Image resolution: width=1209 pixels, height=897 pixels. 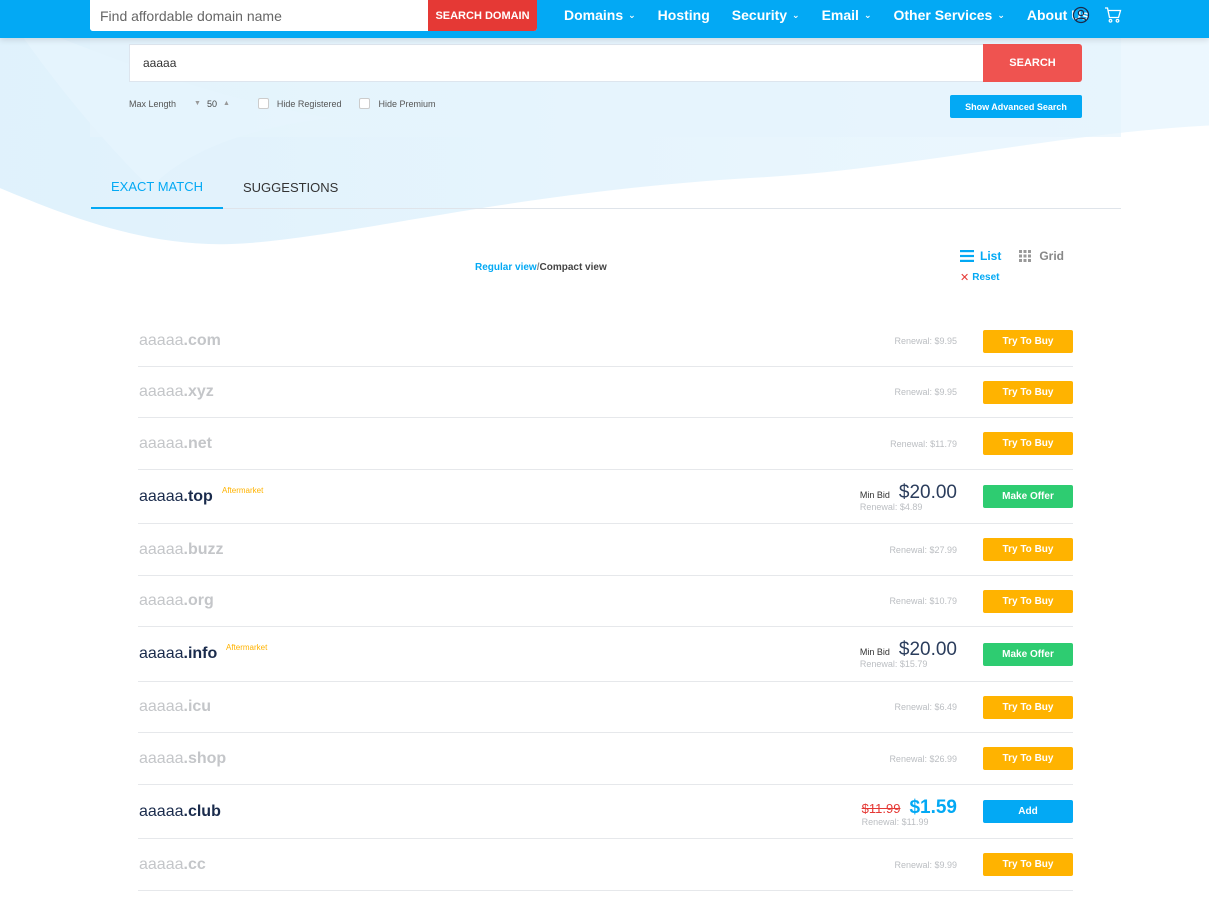 What do you see at coordinates (226, 103) in the screenshot?
I see `arrow-up-icon: ▲` at bounding box center [226, 103].